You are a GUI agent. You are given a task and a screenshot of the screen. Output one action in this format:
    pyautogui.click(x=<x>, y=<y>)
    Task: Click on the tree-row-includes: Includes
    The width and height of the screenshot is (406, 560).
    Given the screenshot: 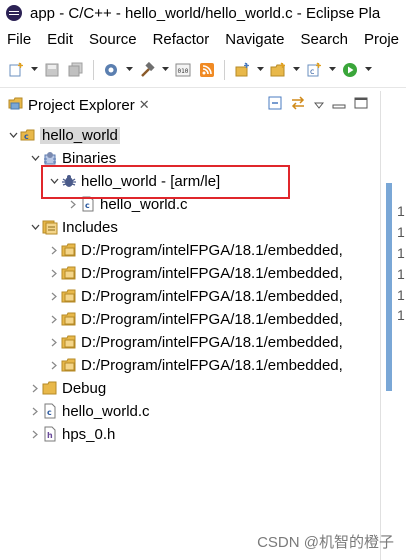 What is the action you would take?
    pyautogui.click(x=73, y=227)
    